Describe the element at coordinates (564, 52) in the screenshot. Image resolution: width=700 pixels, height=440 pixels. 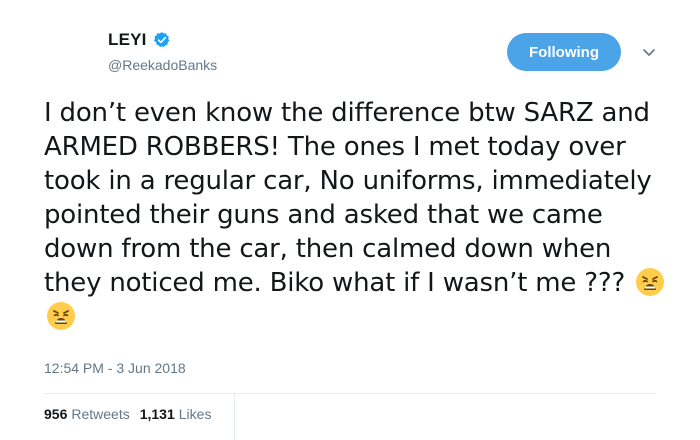
I see `following-button: Following` at that location.